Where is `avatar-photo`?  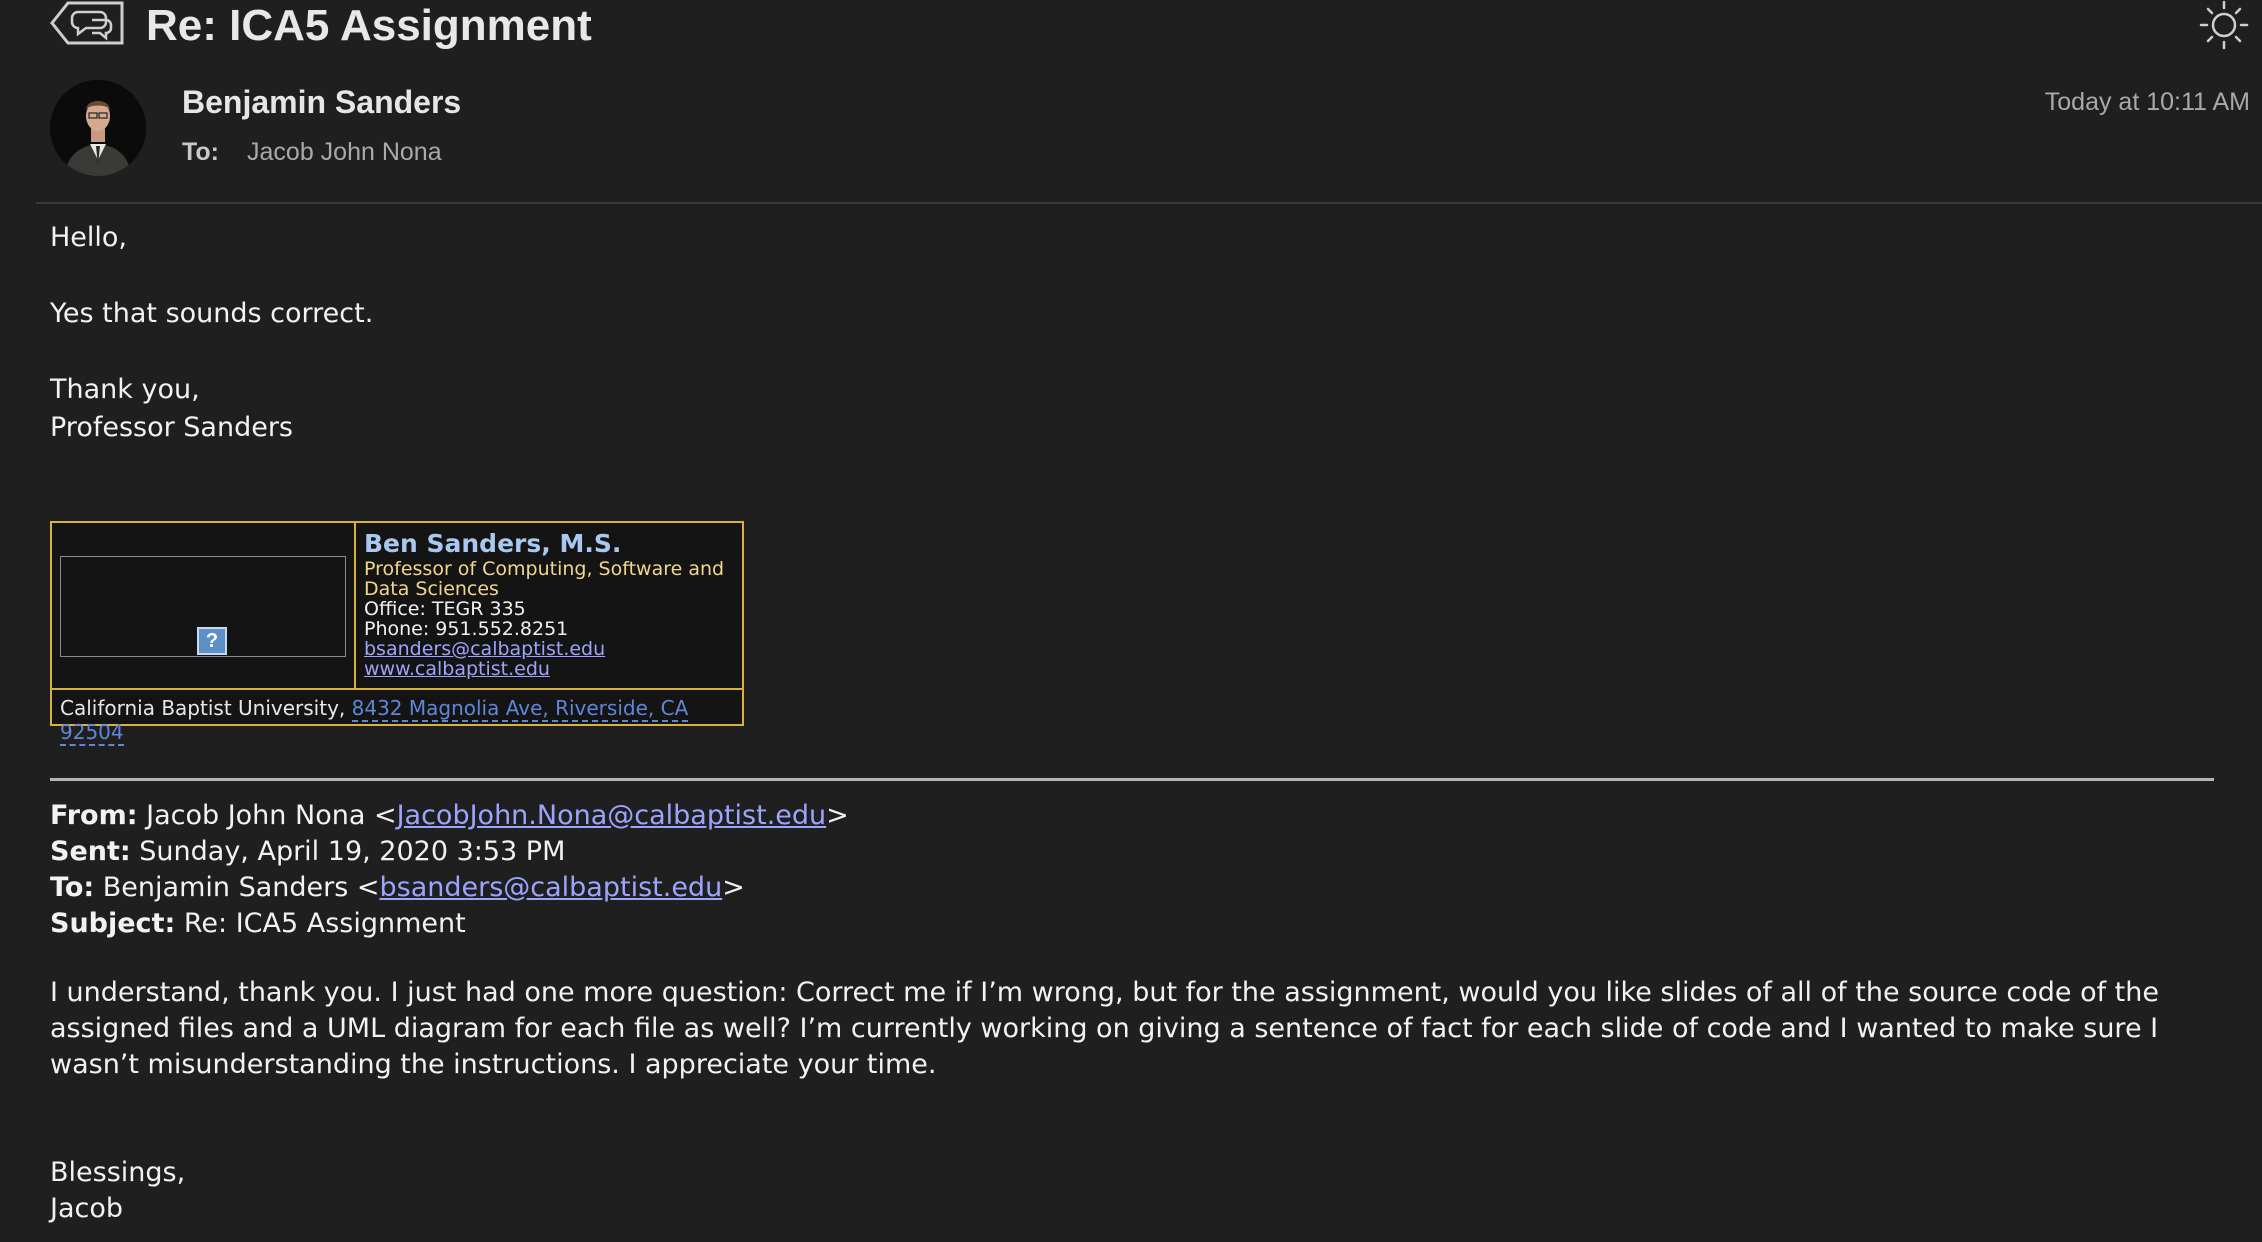 avatar-photo is located at coordinates (98, 128).